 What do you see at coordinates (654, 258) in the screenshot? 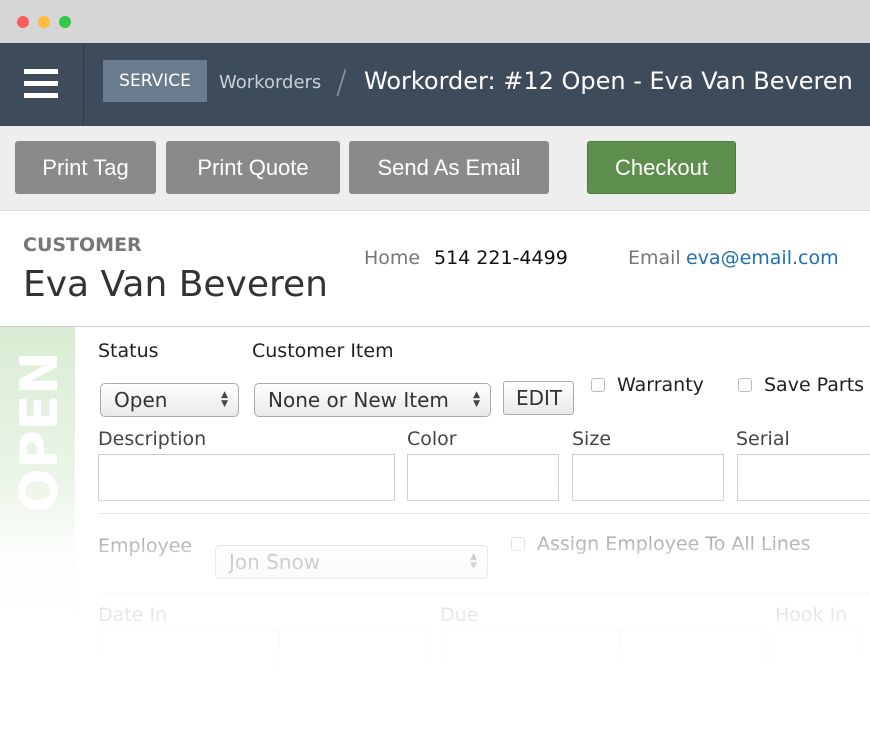
I see `email-label: Email` at bounding box center [654, 258].